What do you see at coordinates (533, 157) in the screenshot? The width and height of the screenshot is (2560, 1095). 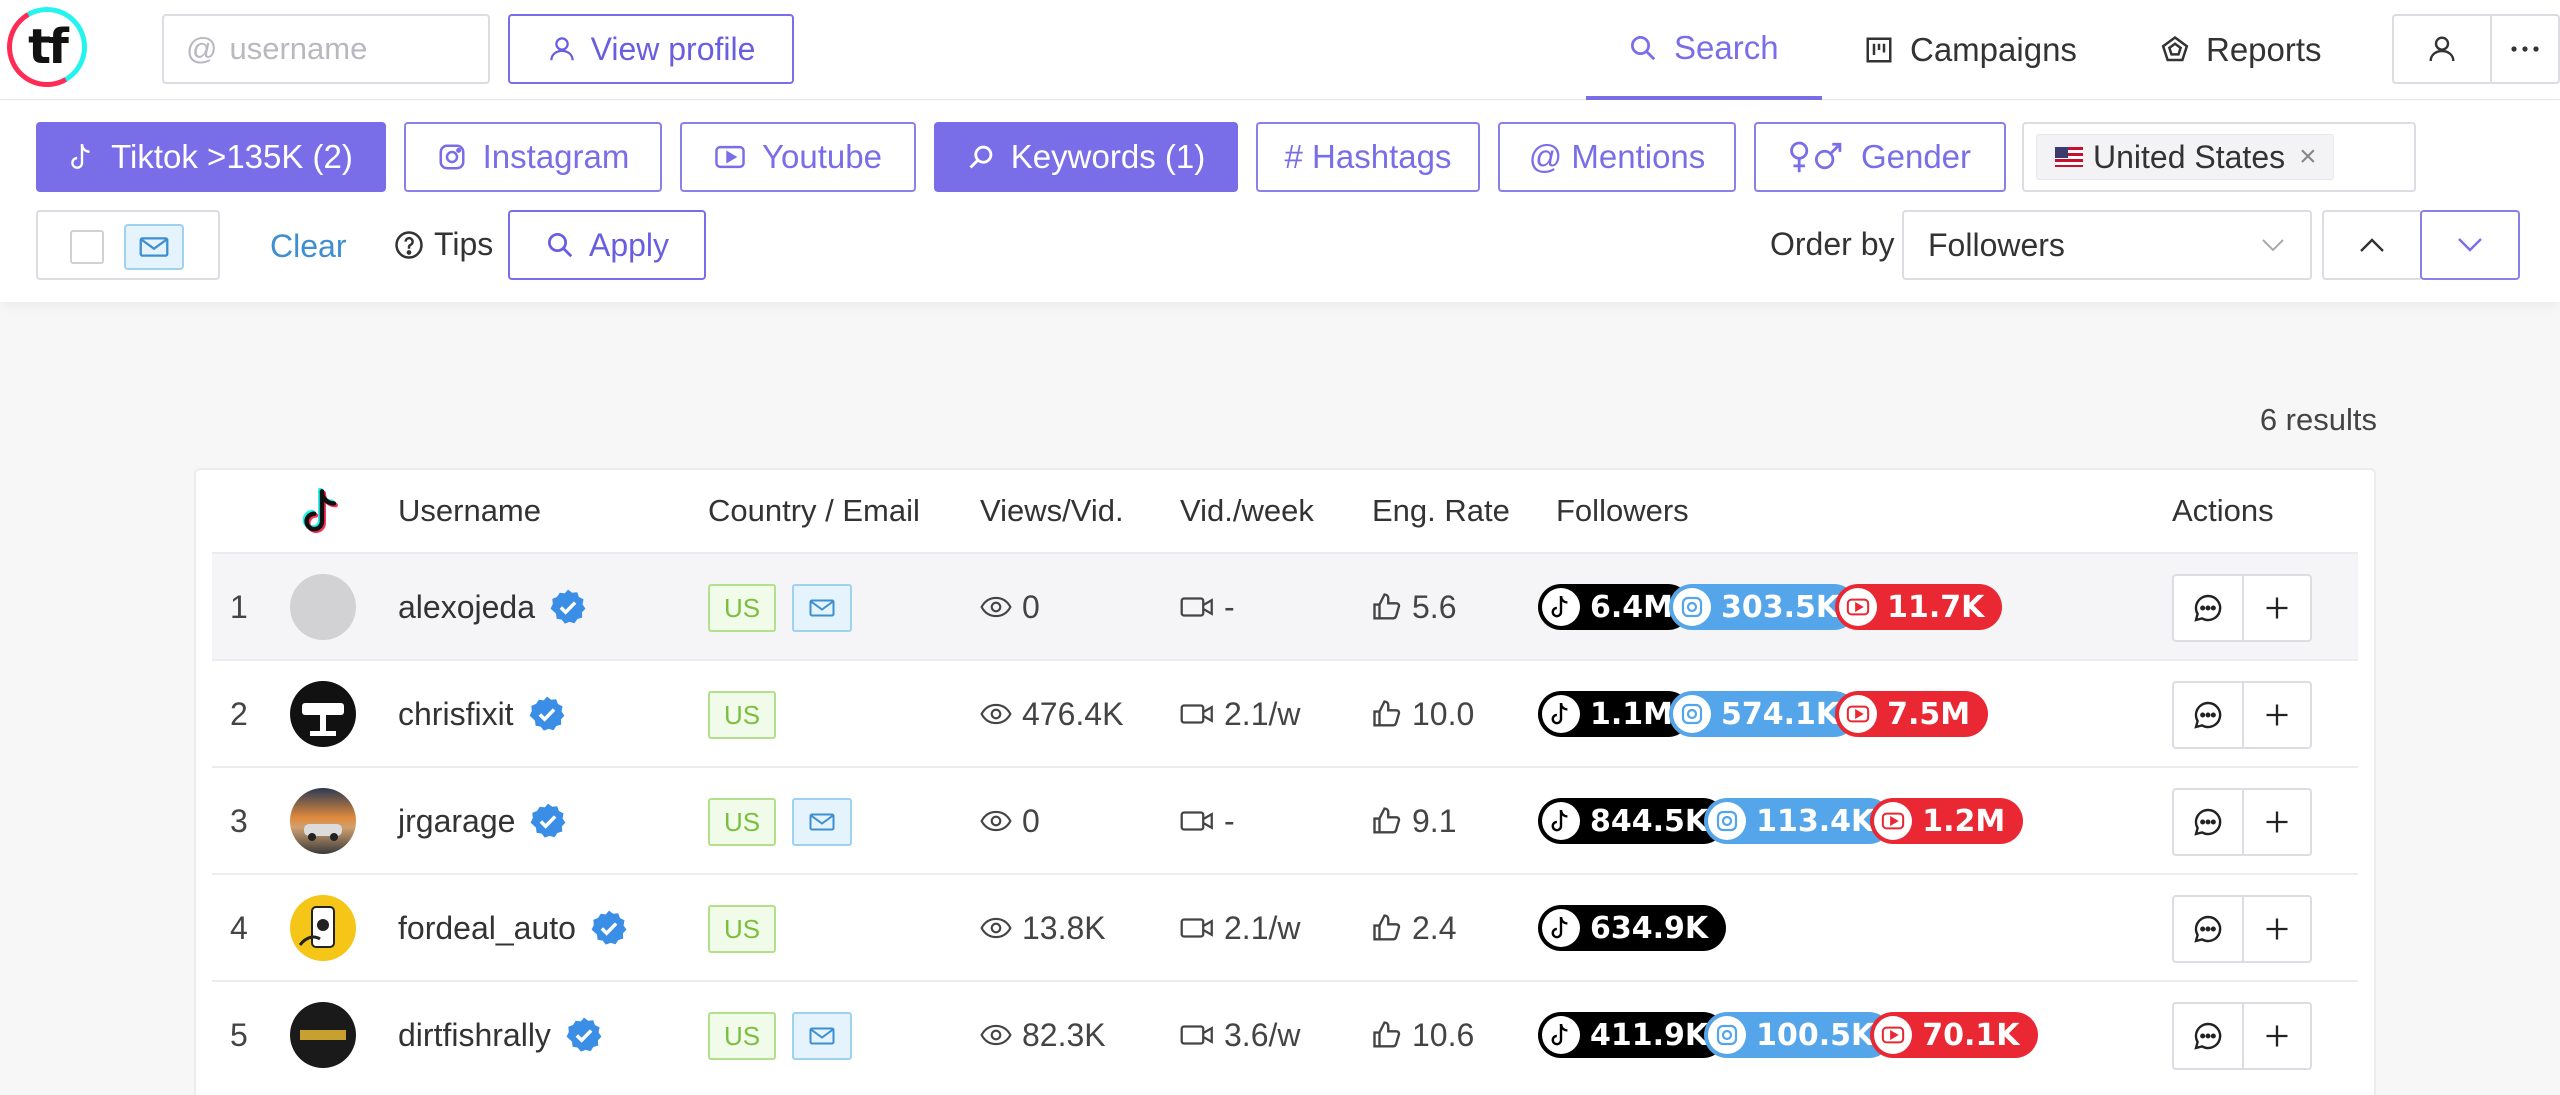 I see `filter-instagram: Instagram` at bounding box center [533, 157].